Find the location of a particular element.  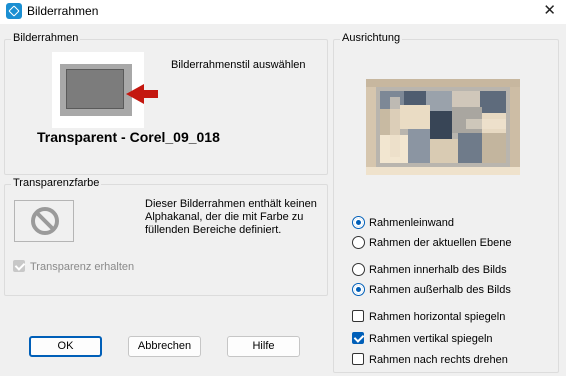

radio-frame-outside: Rahmen außerhalb des Bilds is located at coordinates (447, 291).